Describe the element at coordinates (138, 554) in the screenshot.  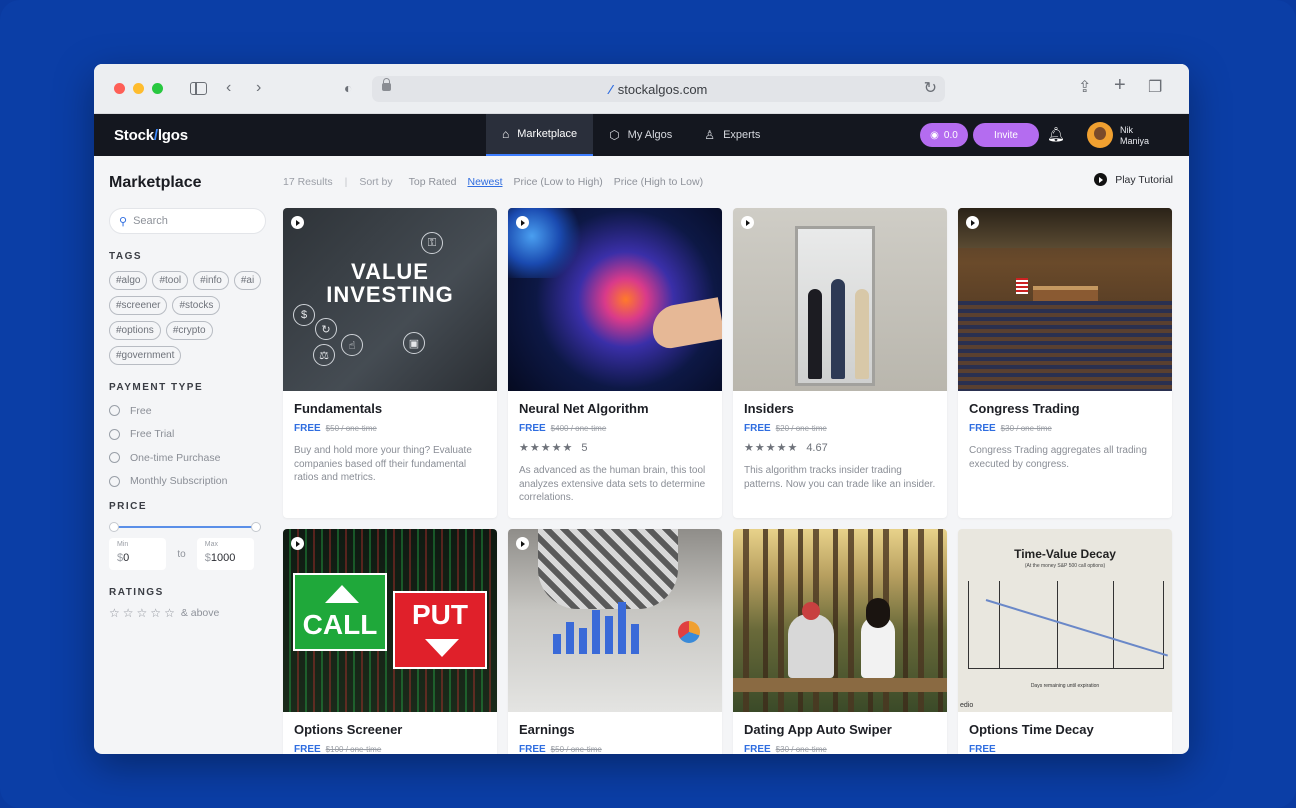
I see `min-price-field: Min $0` at that location.